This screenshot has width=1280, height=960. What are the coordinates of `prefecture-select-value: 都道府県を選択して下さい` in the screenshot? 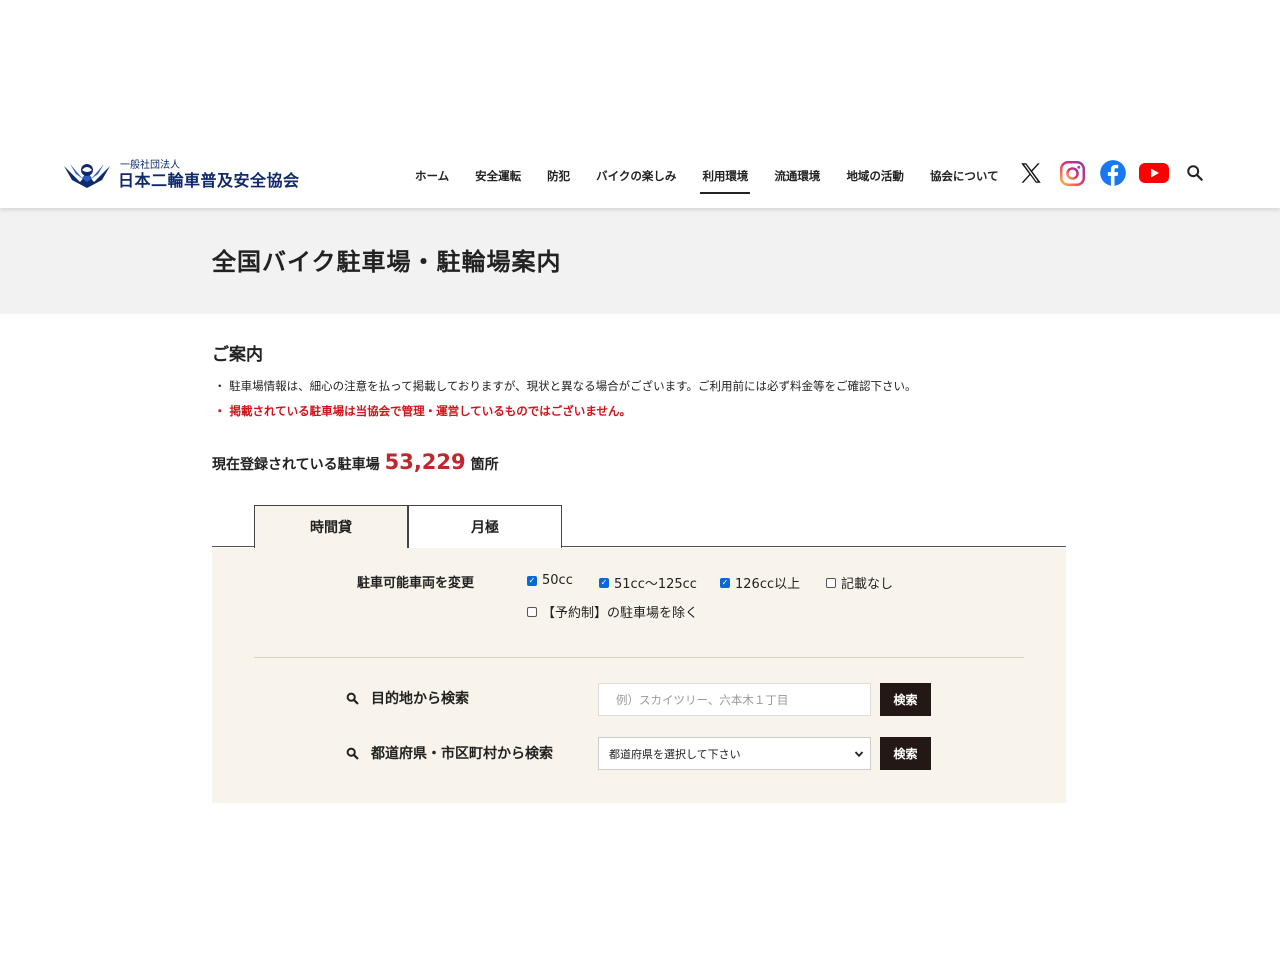 It's located at (675, 754).